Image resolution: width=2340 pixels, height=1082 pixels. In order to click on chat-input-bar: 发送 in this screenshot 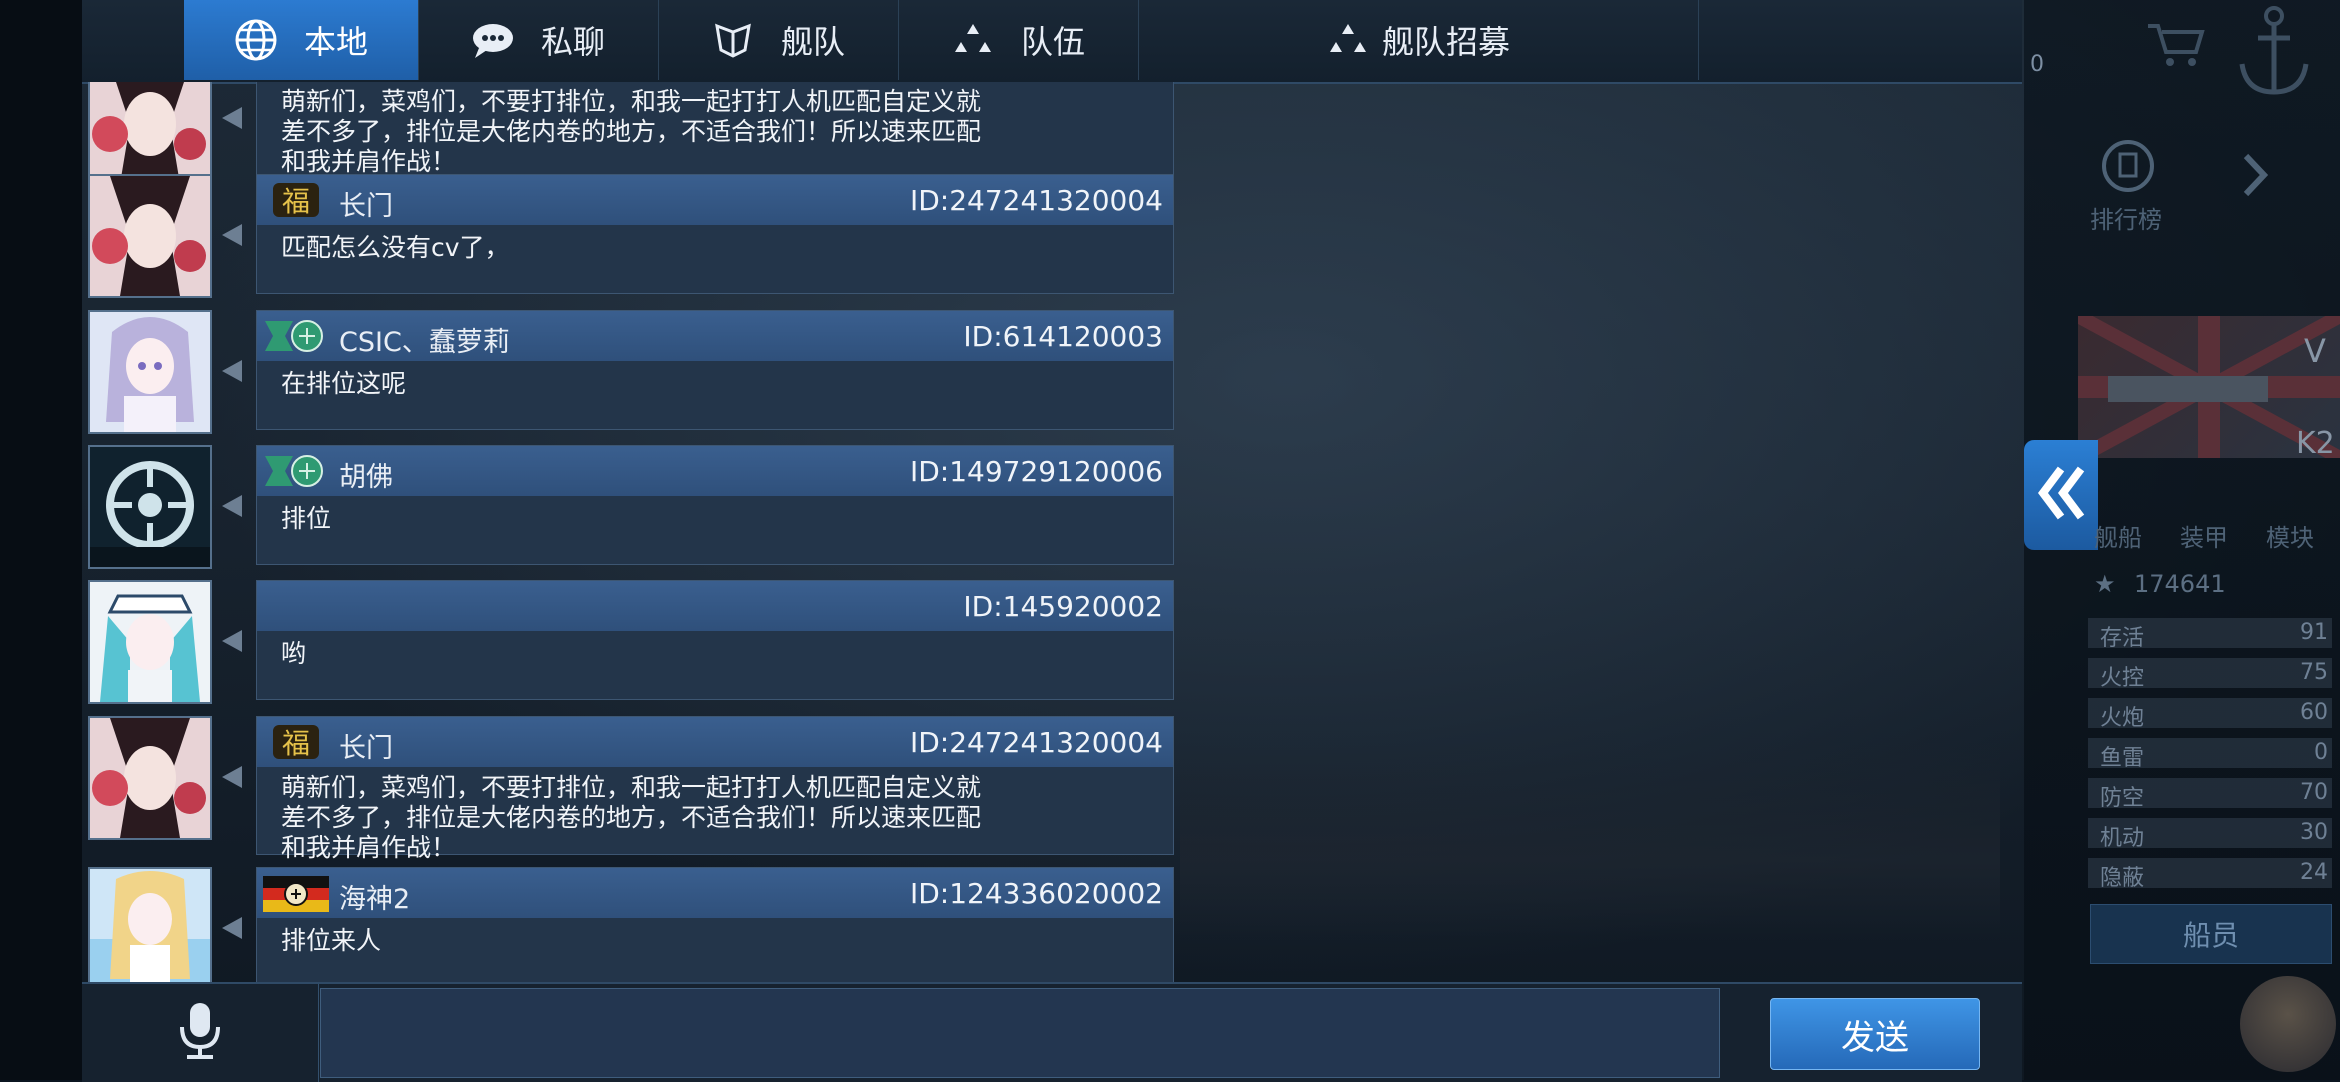, I will do `click(1052, 1032)`.